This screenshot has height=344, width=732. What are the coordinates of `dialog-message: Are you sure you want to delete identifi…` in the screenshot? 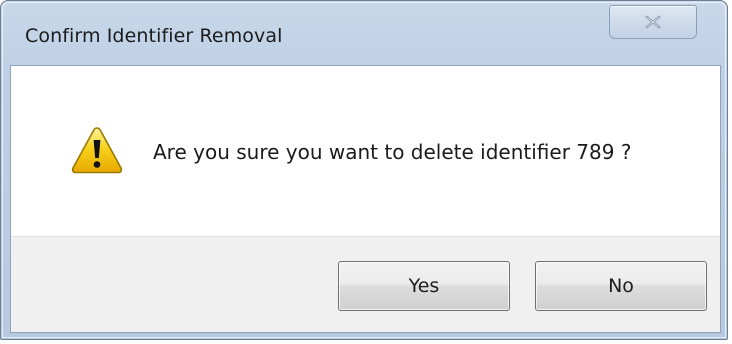 It's located at (392, 152).